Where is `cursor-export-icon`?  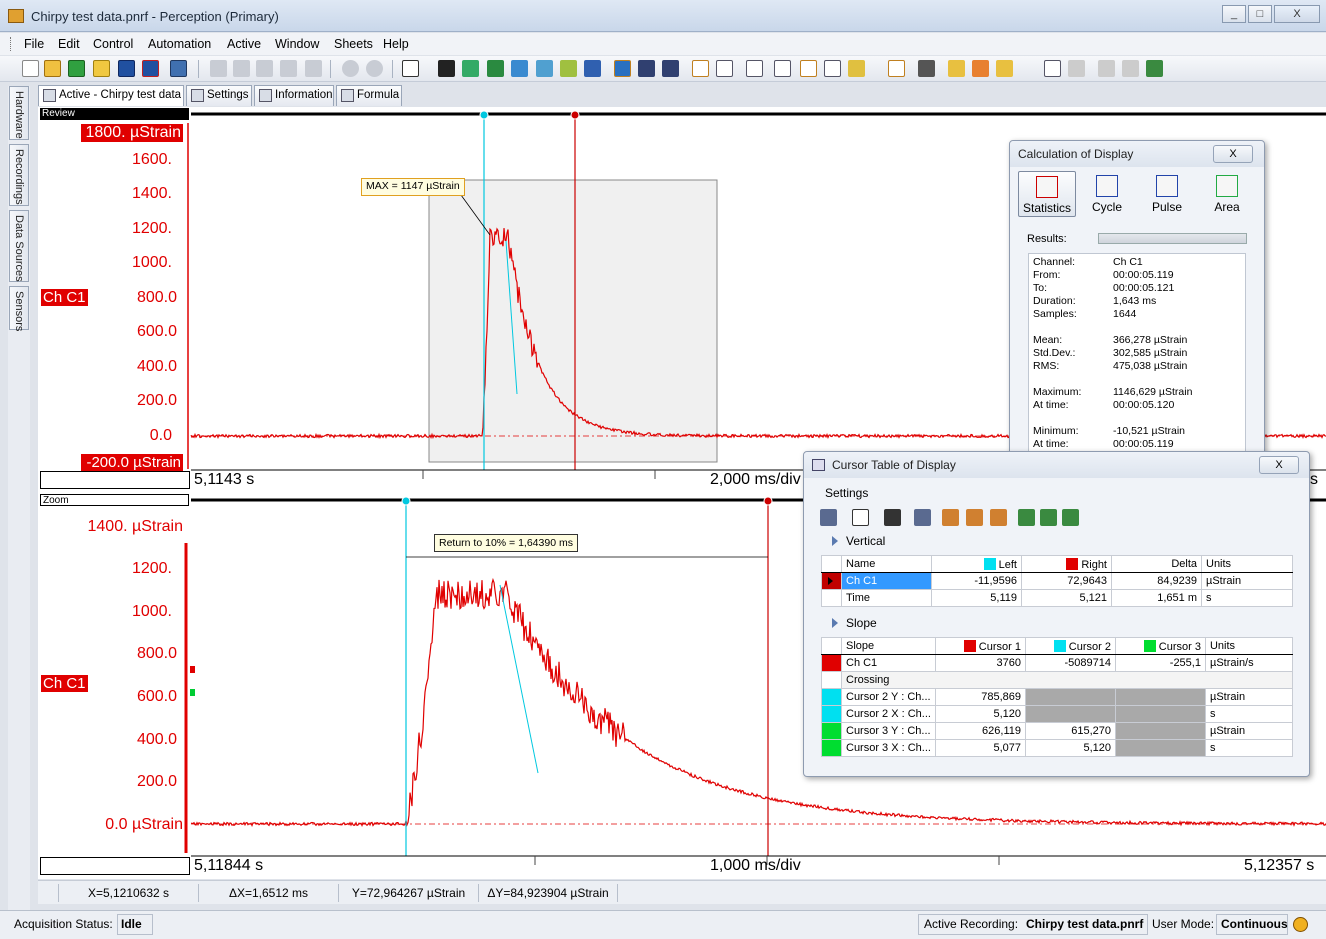 cursor-export-icon is located at coordinates (1026, 517).